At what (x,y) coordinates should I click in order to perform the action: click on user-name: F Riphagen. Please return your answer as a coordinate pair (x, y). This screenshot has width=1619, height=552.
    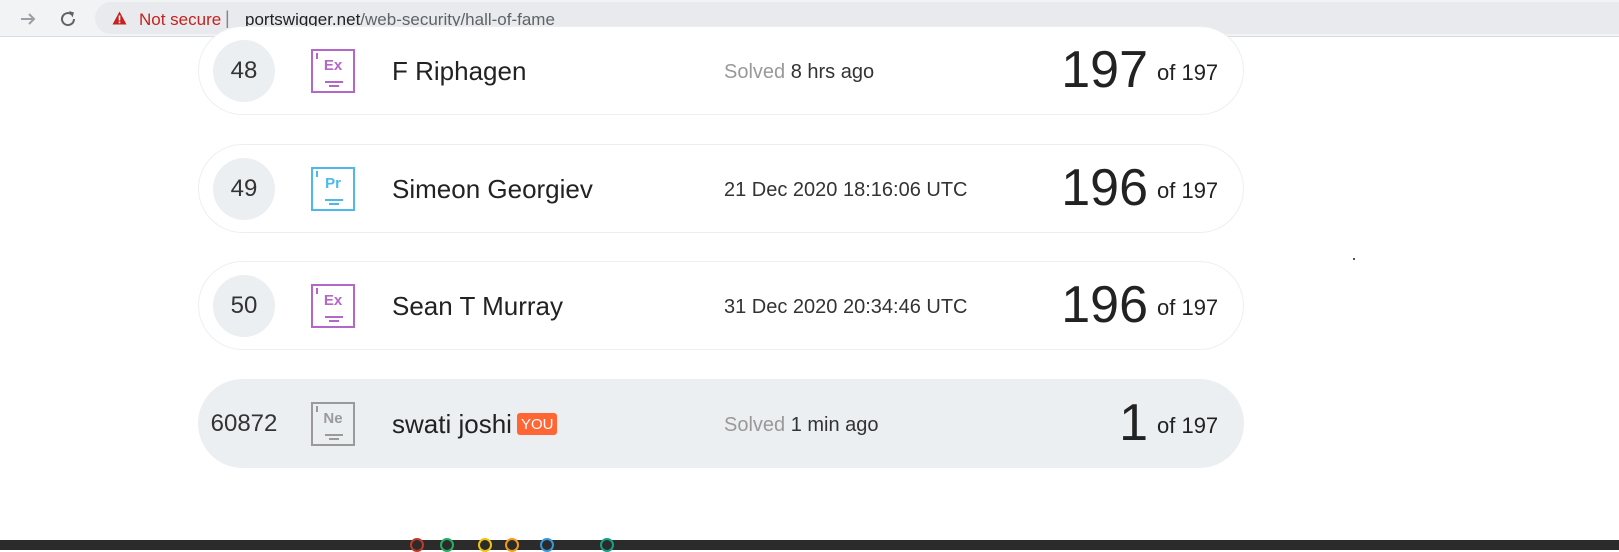
    Looking at the image, I should click on (459, 71).